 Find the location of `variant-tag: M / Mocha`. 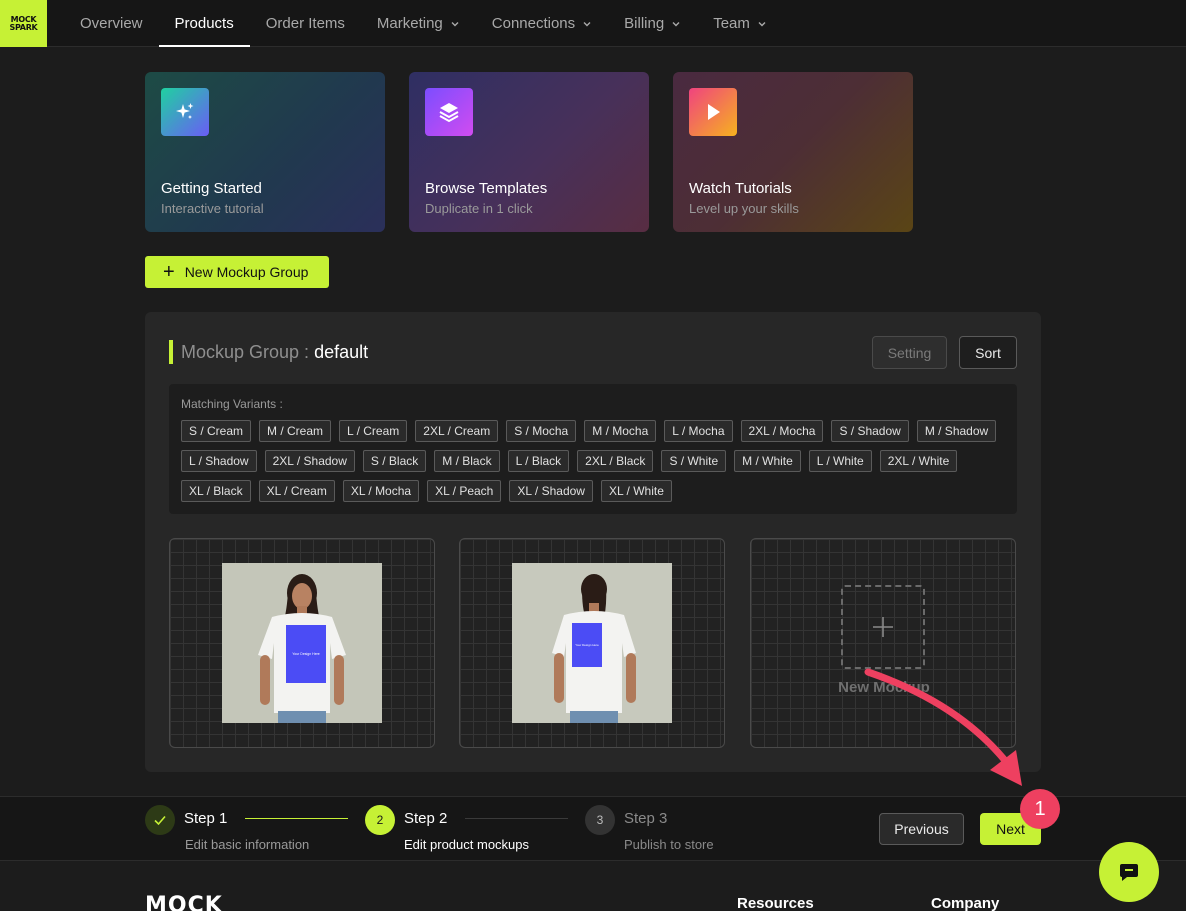

variant-tag: M / Mocha is located at coordinates (620, 431).